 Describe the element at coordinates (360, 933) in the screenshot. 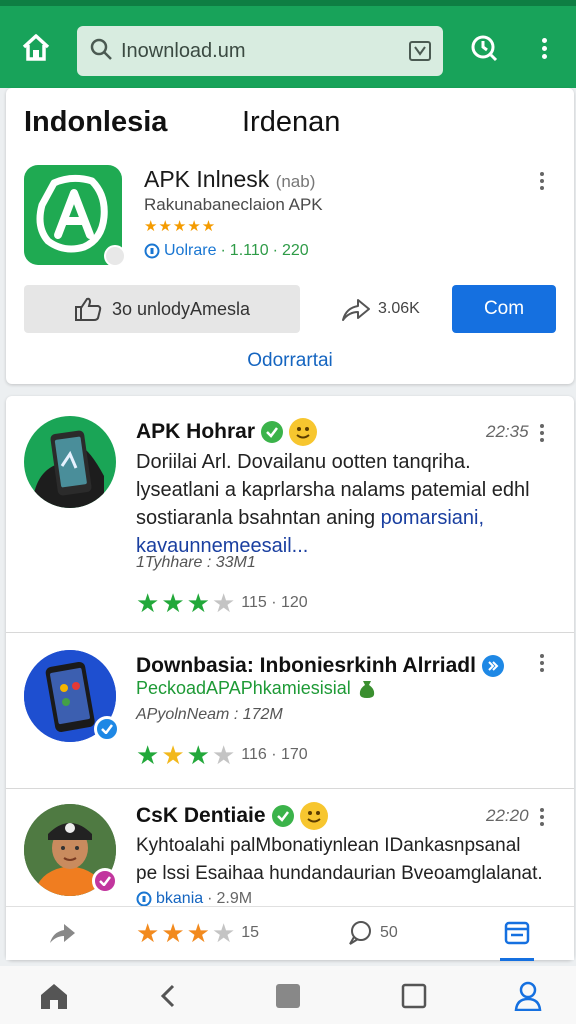

I see `comment-icon` at that location.